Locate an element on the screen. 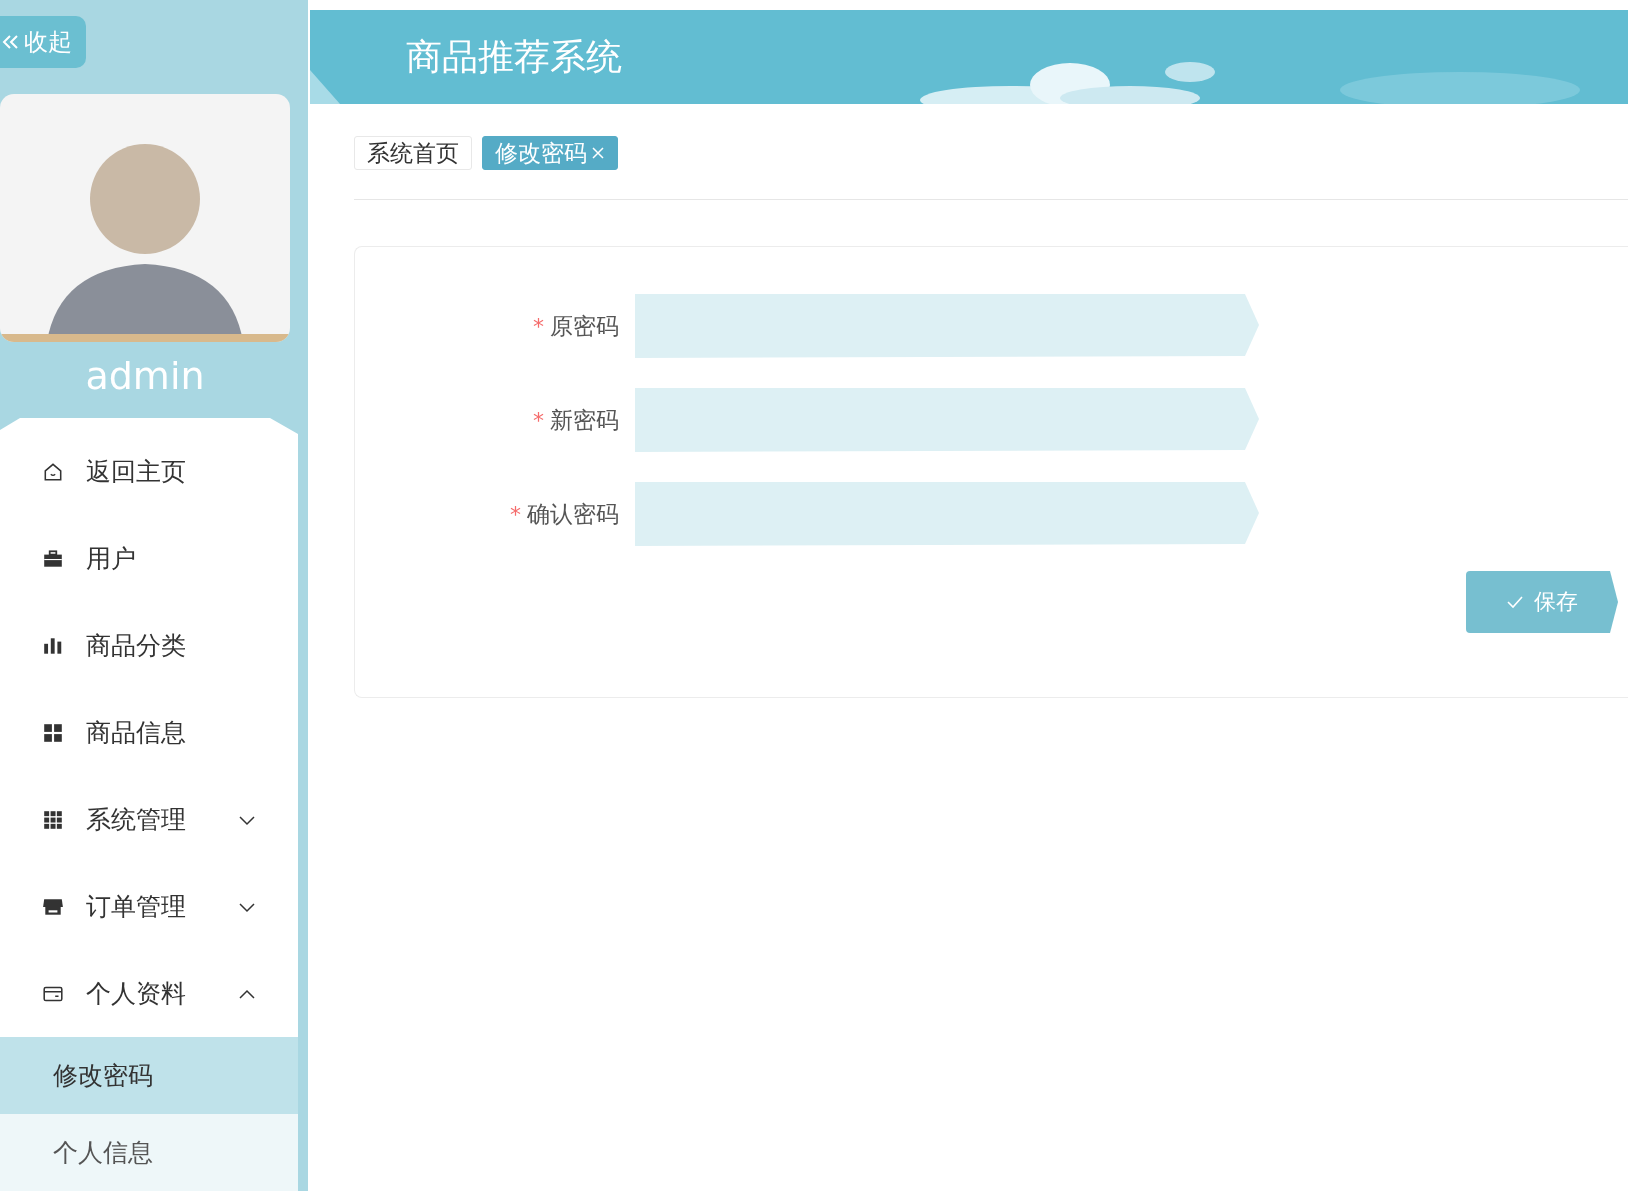  menu-item: 个人资料 is located at coordinates (149, 993).